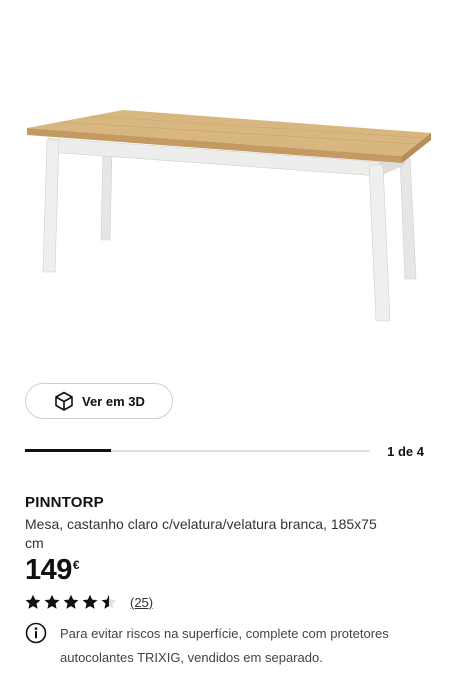 The width and height of the screenshot is (458, 699). I want to click on price-amount: 149, so click(48, 570).